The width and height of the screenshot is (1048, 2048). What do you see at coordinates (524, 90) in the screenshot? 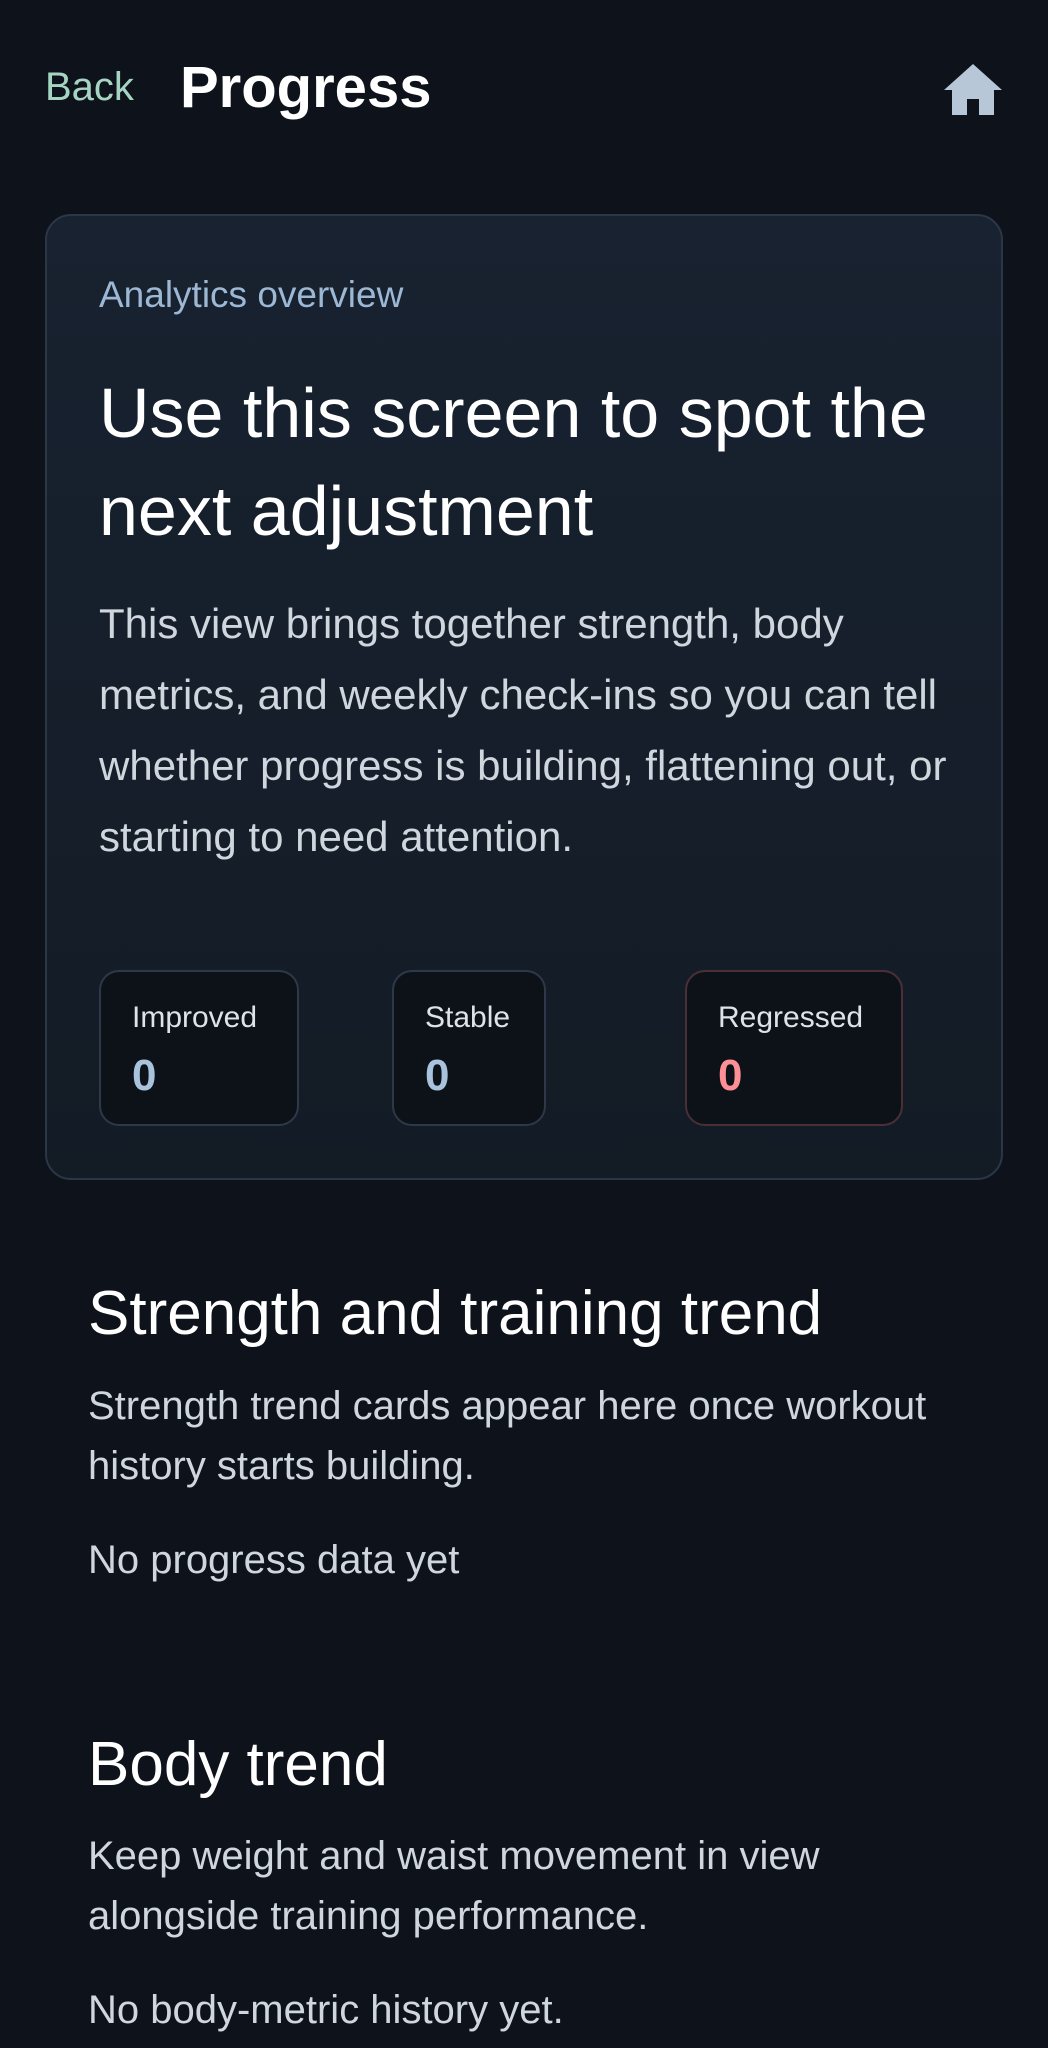
I see `app-header: Back Progress` at bounding box center [524, 90].